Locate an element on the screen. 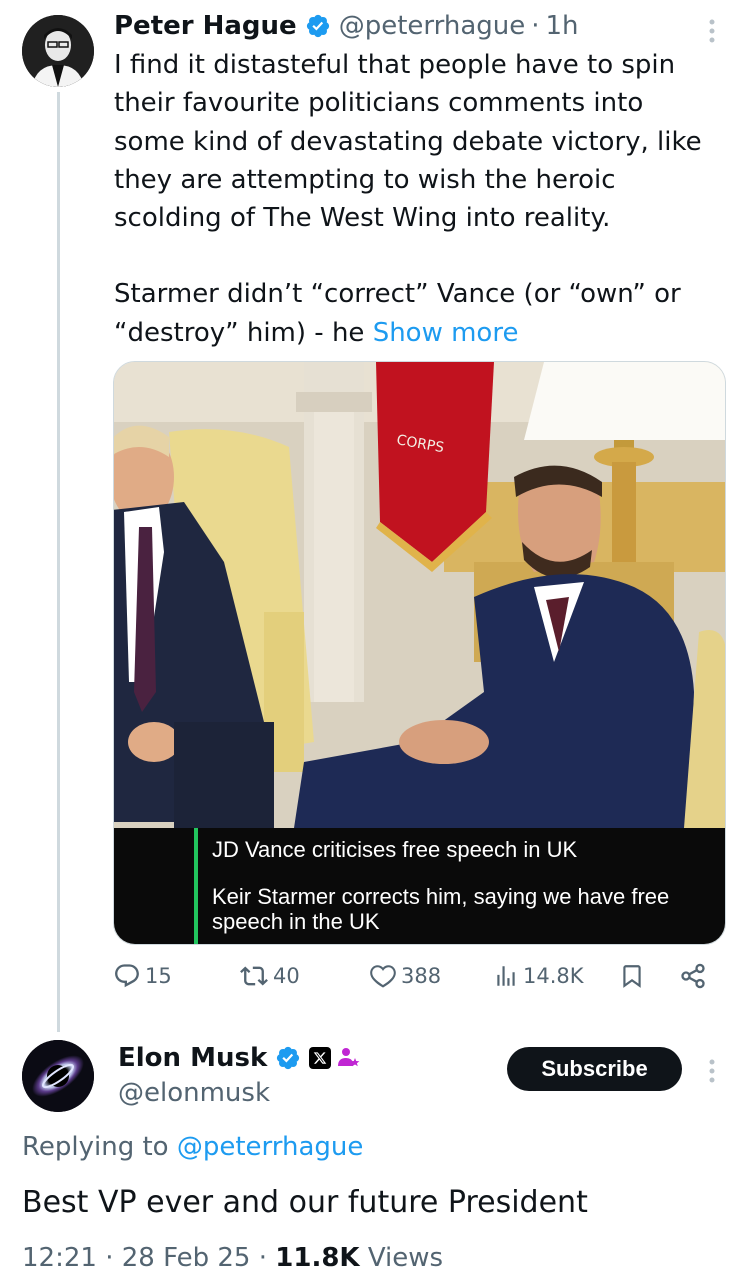 This screenshot has width=748, height=1280. views-count: 14.8K is located at coordinates (553, 976).